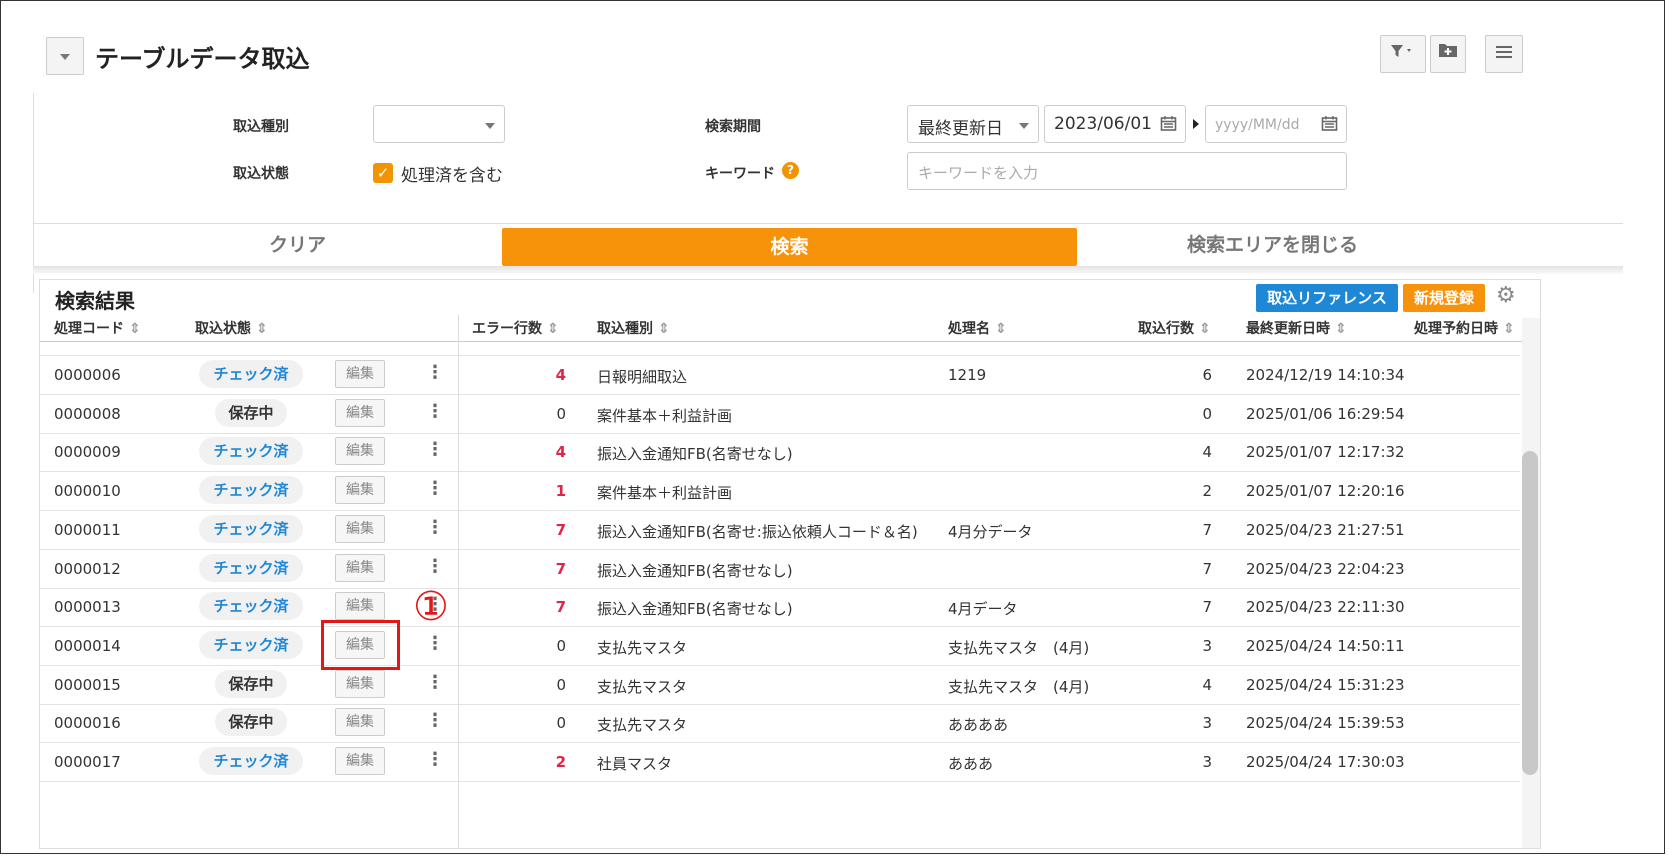  Describe the element at coordinates (560, 491) in the screenshot. I see `error-count-cell: 1` at that location.